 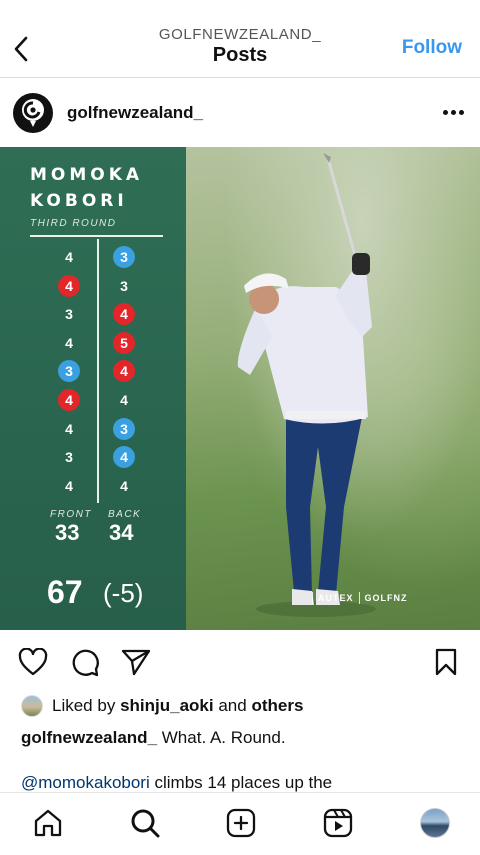 I want to click on back-total: 34, so click(x=121, y=532).